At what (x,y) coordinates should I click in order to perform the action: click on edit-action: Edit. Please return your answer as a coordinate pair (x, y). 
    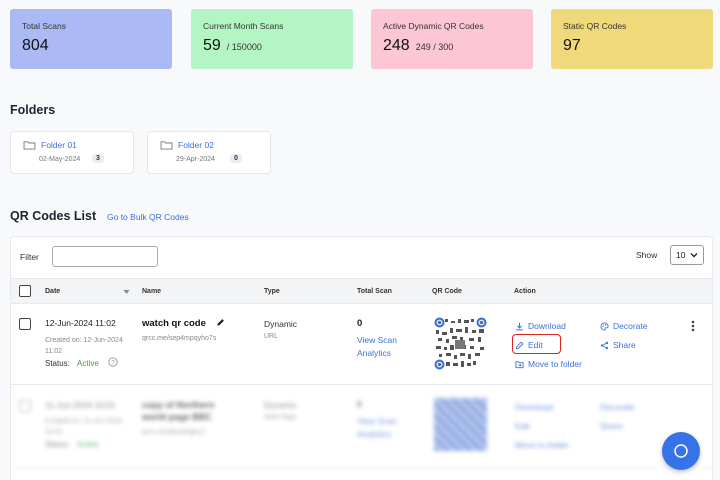
    Looking at the image, I should click on (522, 426).